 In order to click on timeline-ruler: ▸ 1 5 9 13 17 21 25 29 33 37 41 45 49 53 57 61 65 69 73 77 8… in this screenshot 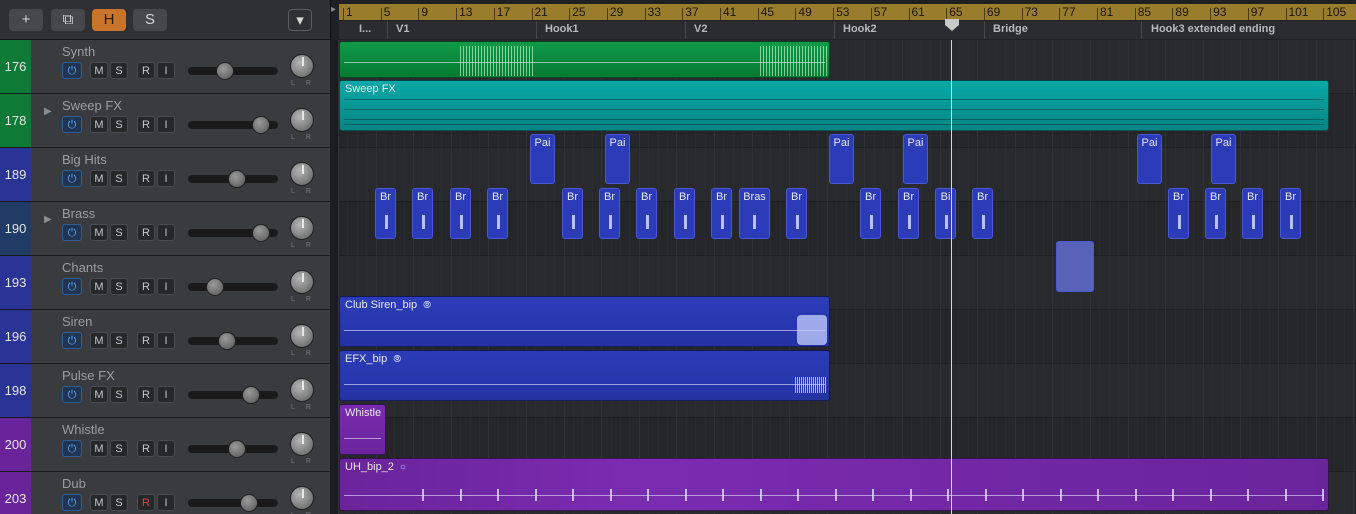, I will do `click(843, 20)`.